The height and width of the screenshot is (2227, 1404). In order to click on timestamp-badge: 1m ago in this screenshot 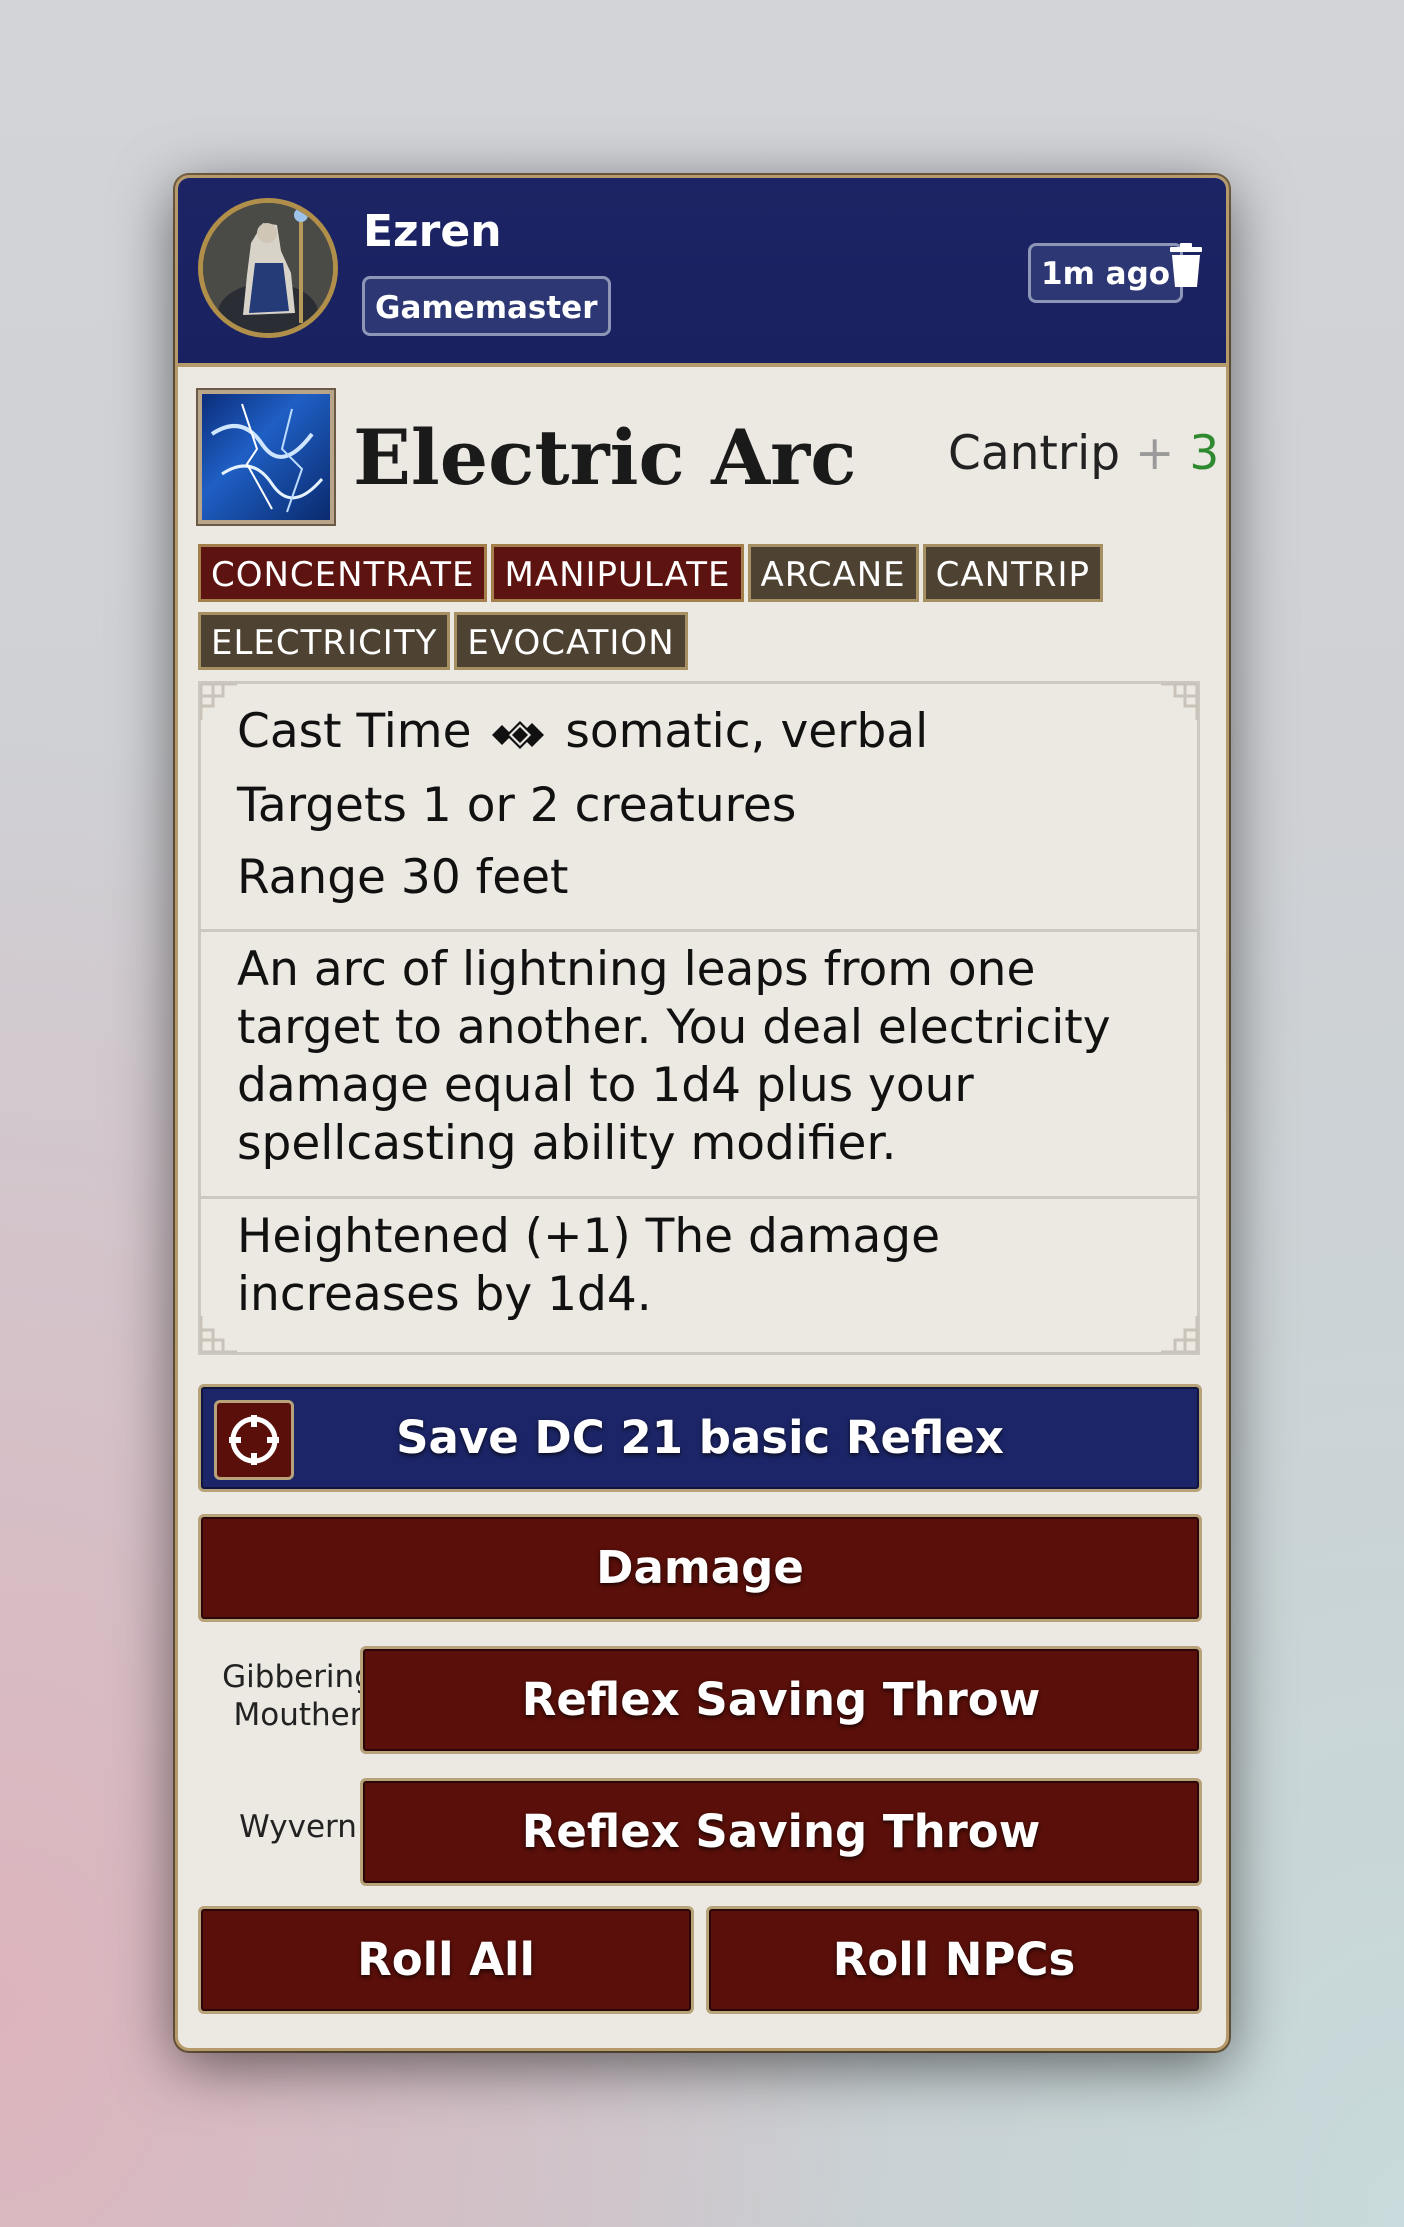, I will do `click(1106, 273)`.